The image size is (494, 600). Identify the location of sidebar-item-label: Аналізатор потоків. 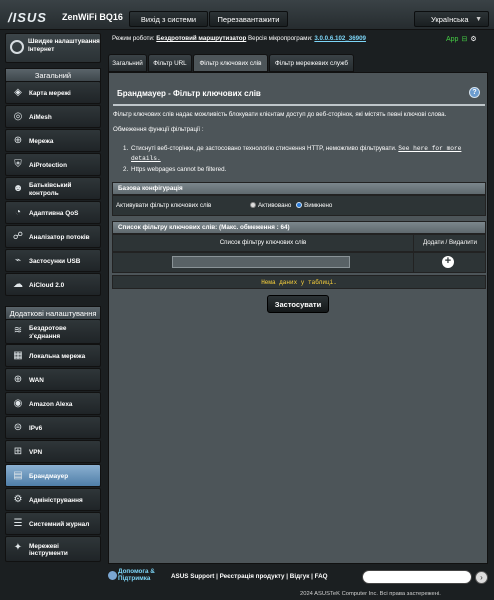
(59, 237).